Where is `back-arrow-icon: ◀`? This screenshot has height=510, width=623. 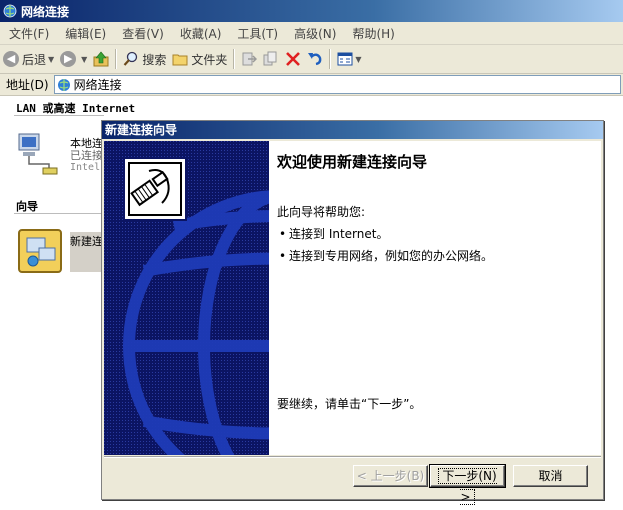
back-arrow-icon: ◀ is located at coordinates (11, 59).